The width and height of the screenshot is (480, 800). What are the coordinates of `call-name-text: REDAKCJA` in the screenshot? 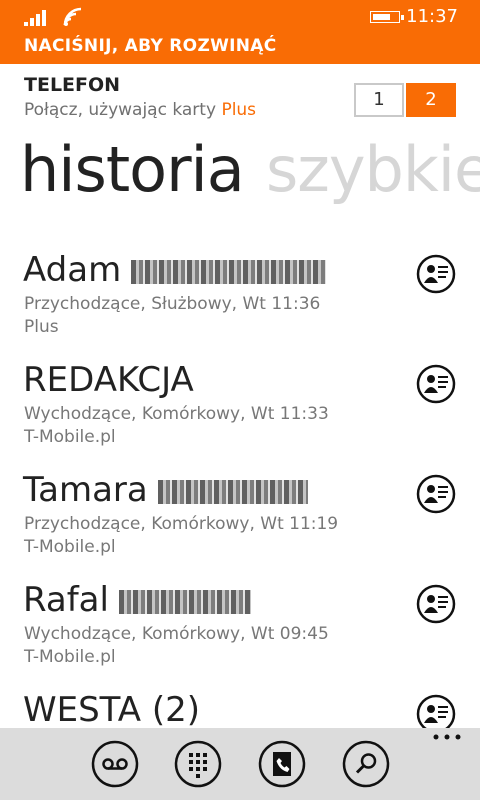 It's located at (108, 380).